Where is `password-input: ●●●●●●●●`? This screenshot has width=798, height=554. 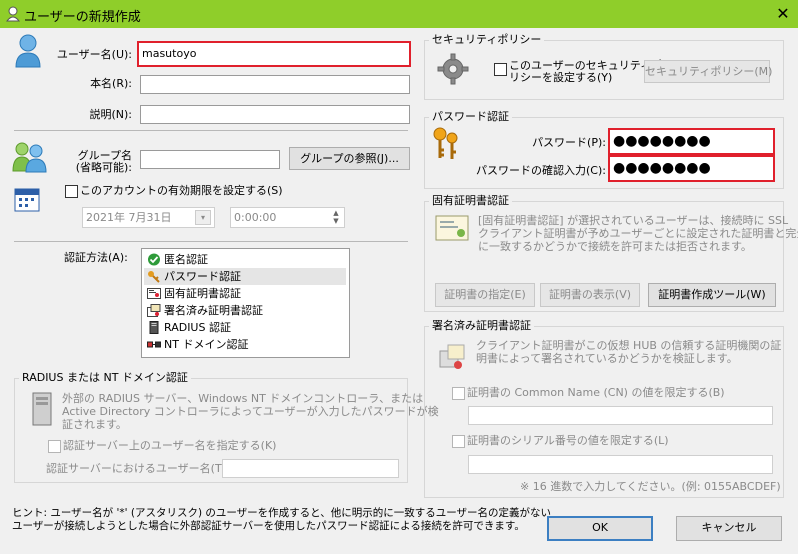 password-input: ●●●●●●●● is located at coordinates (691, 141).